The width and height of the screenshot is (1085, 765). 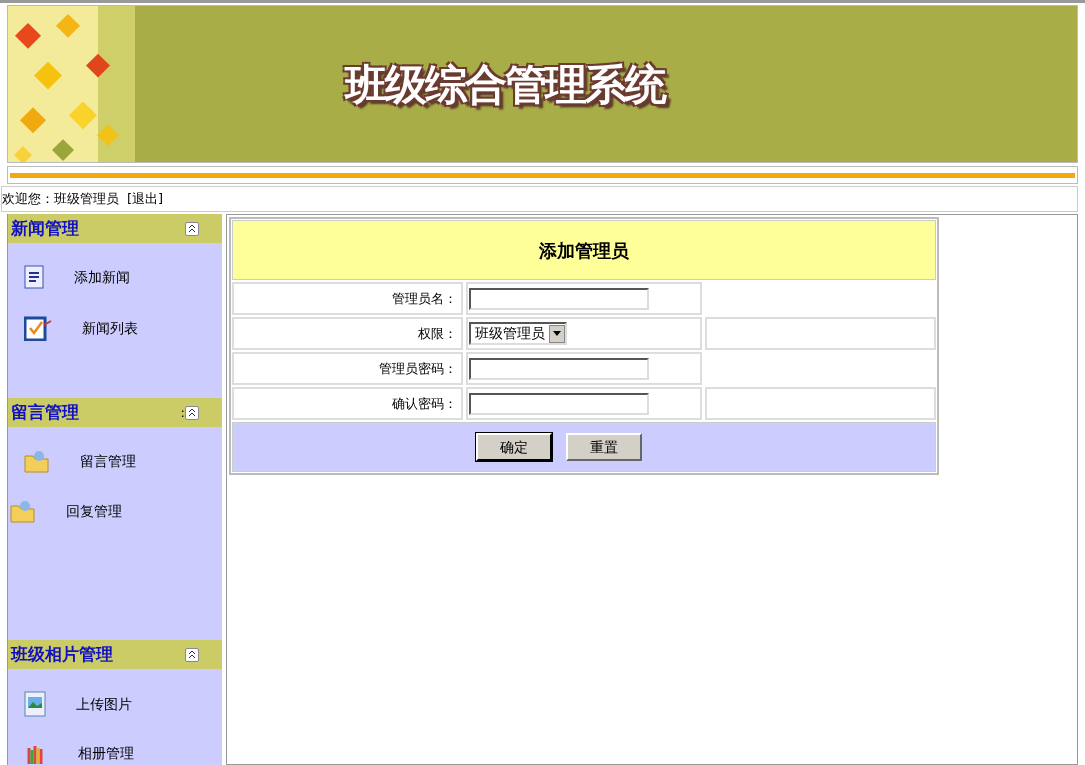 I want to click on section-header: 班级相片管理, so click(x=115, y=654).